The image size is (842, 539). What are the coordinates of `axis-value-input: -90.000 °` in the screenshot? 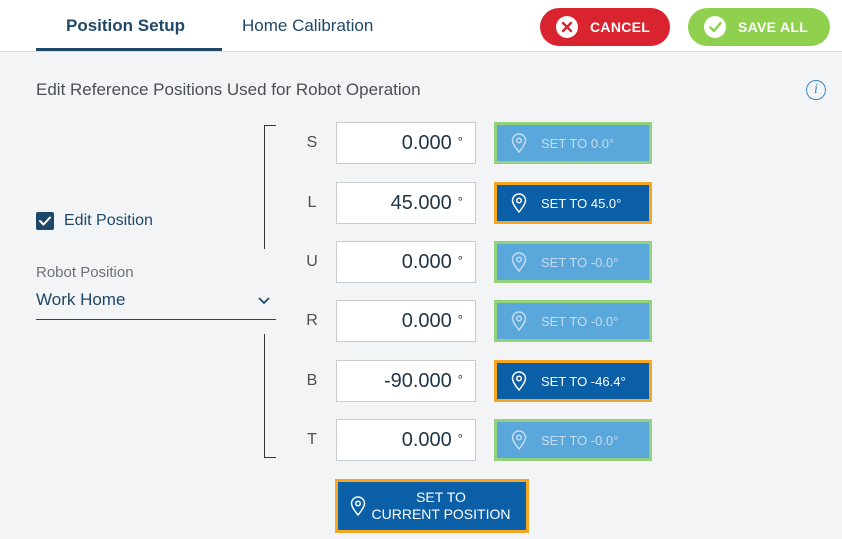 It's located at (406, 381).